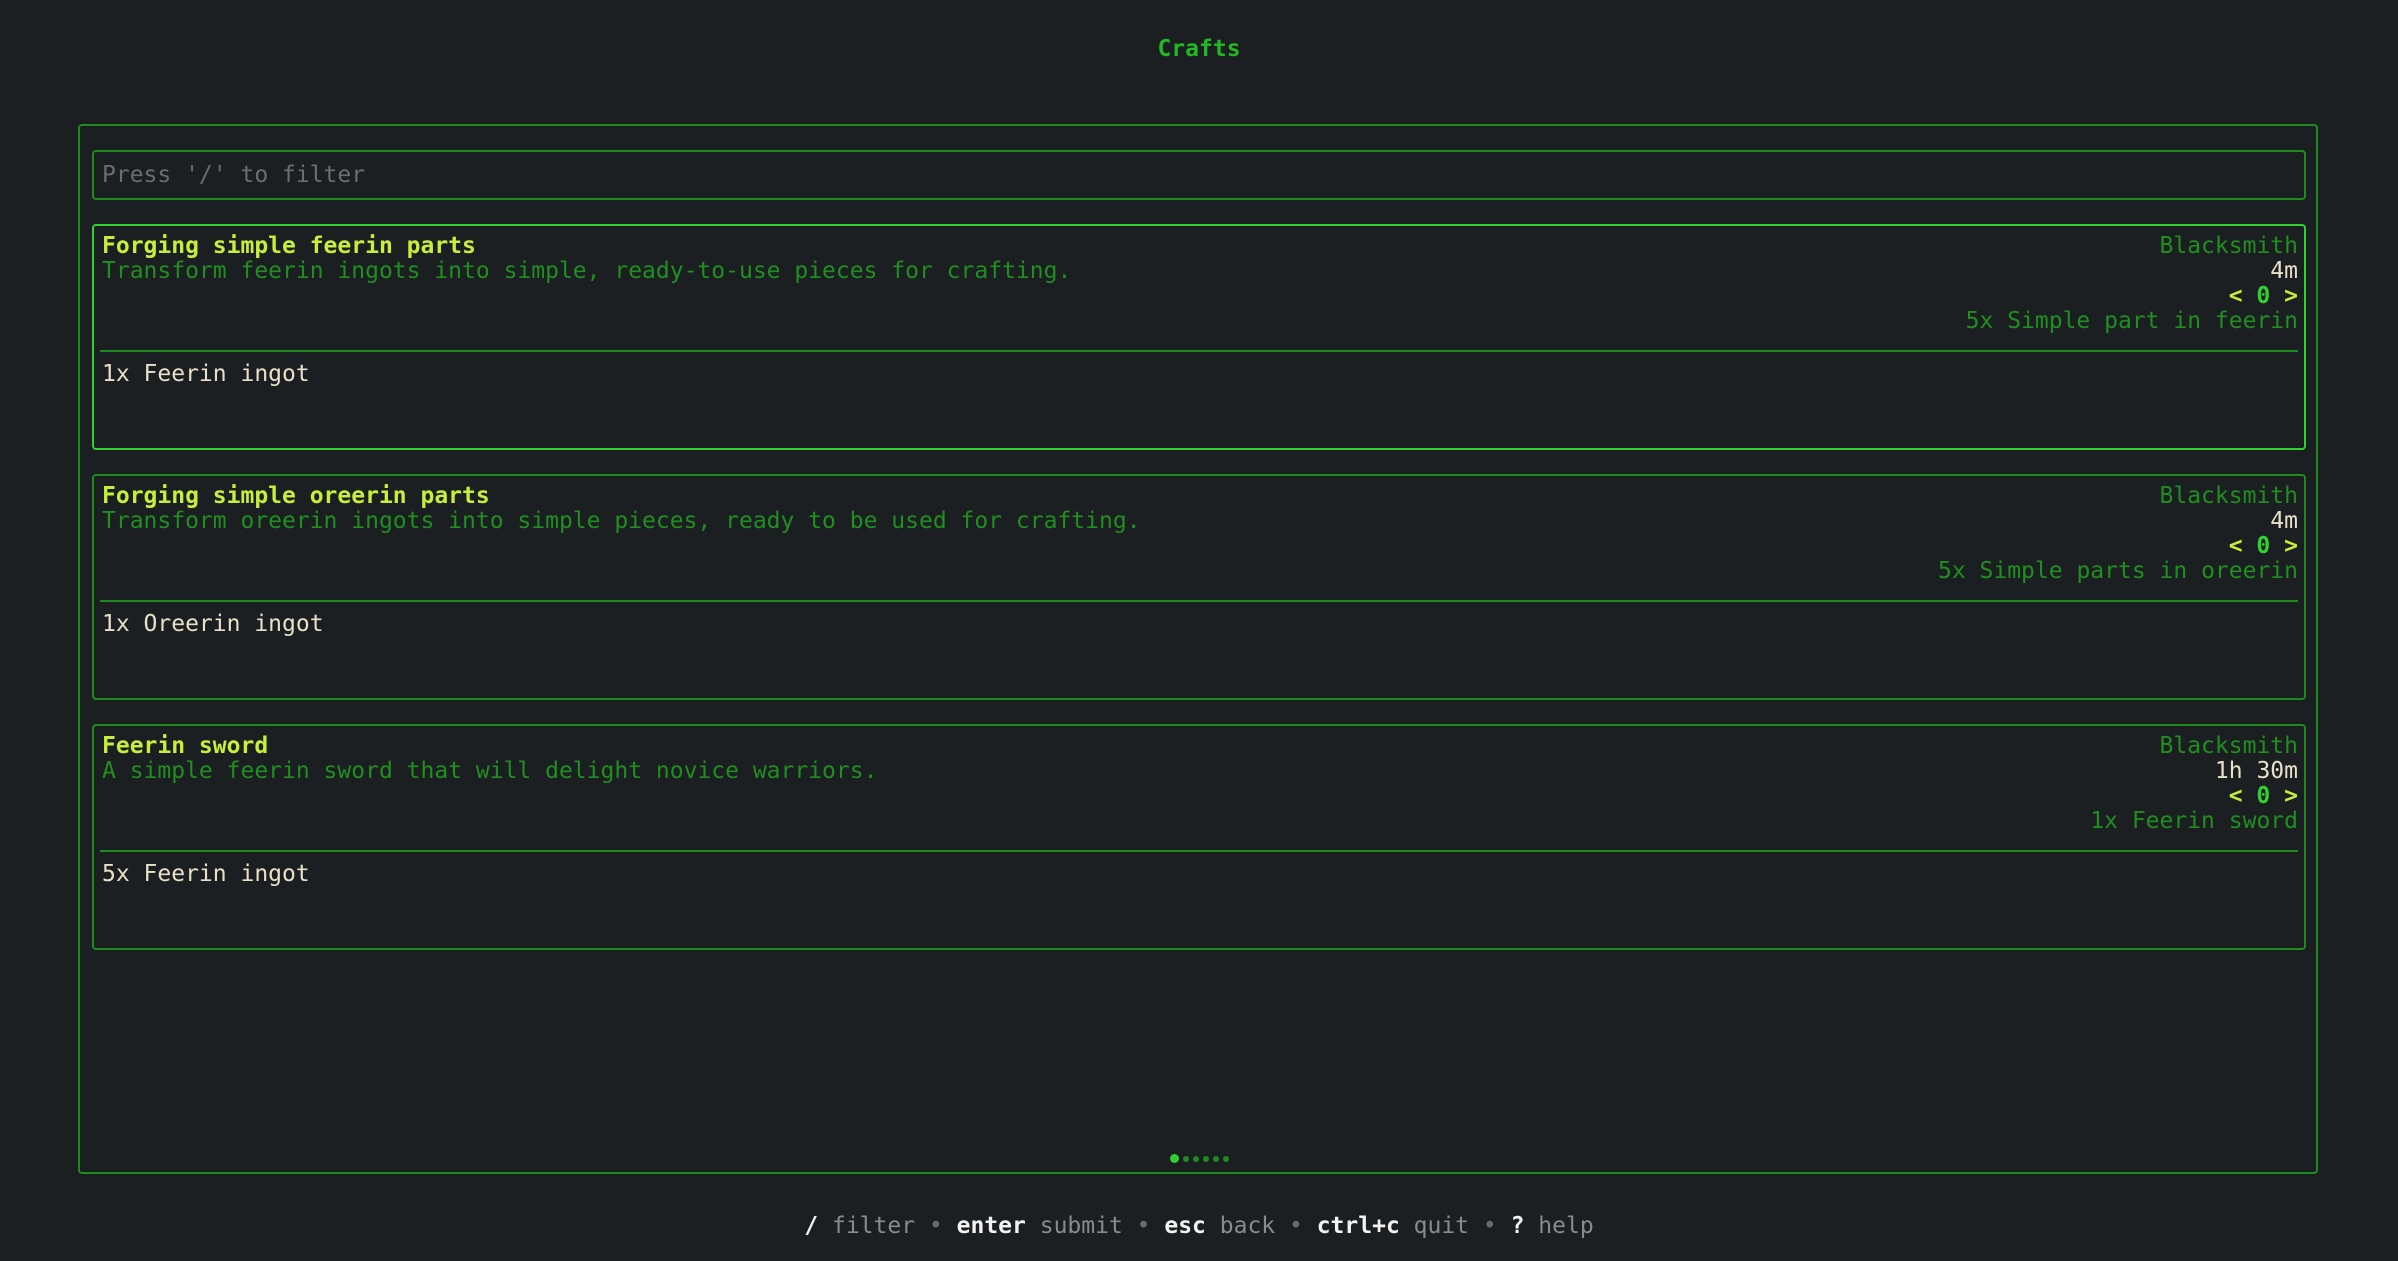  Describe the element at coordinates (213, 624) in the screenshot. I see `craft-ingredient: 1x Oreerin ingot` at that location.